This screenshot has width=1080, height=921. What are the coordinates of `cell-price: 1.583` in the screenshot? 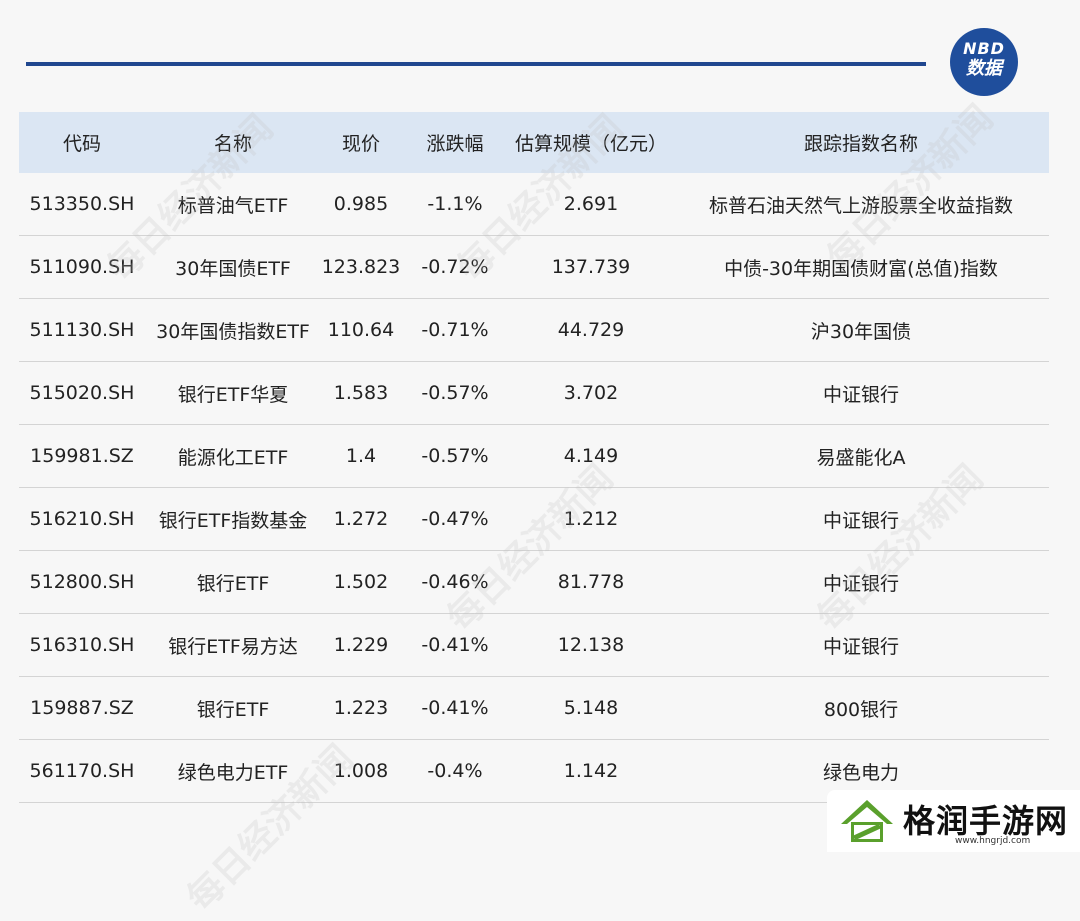 It's located at (361, 393).